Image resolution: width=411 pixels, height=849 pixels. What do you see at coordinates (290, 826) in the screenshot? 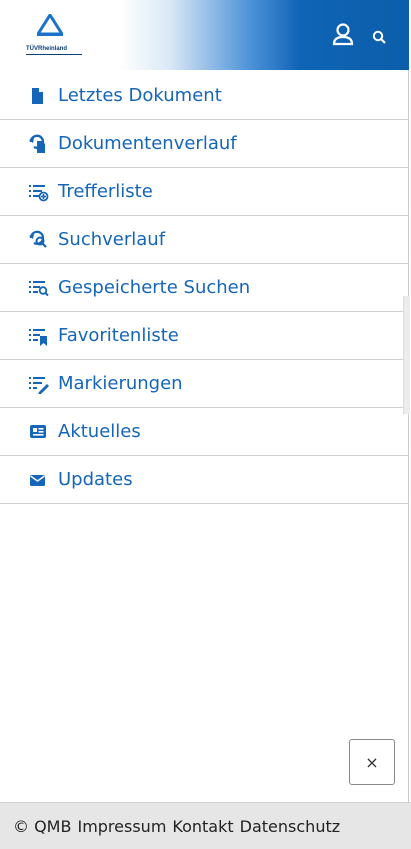
I see `footer-link-datenschutz: Datenschutz` at bounding box center [290, 826].